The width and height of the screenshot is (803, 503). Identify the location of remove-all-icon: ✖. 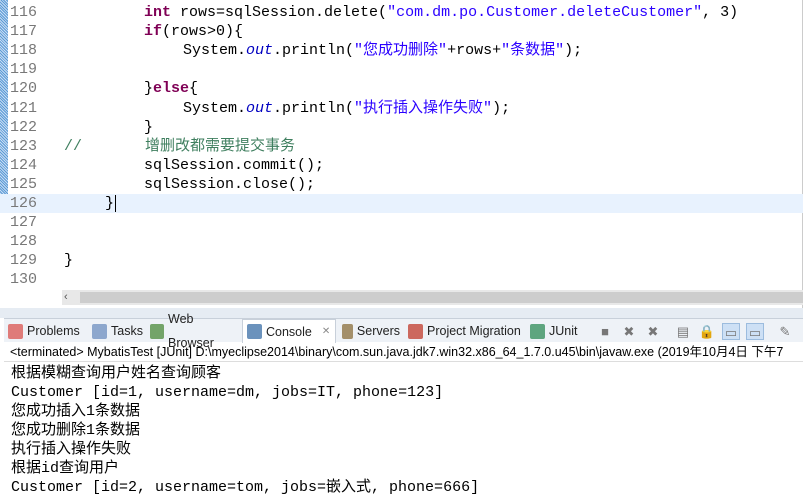
(653, 331).